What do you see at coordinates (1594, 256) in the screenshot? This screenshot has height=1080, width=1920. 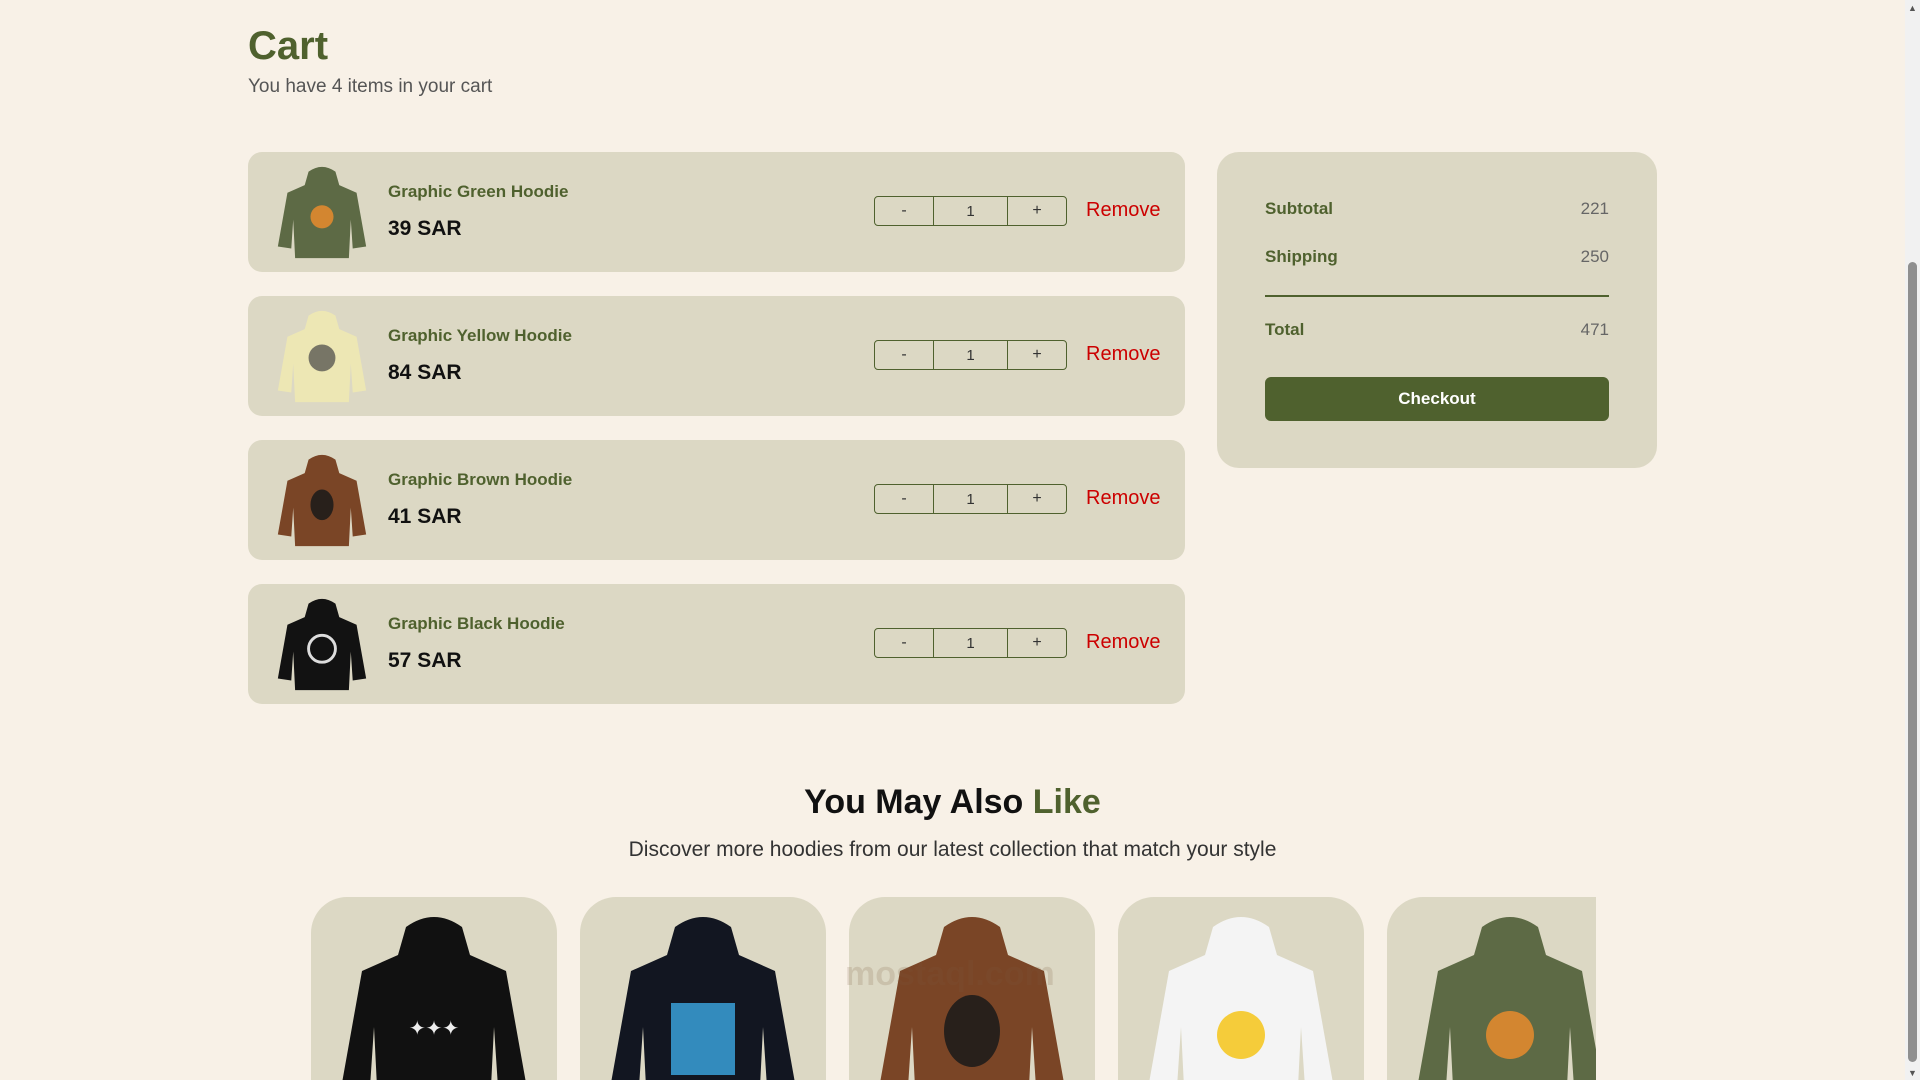 I see `shipping-value: 250` at bounding box center [1594, 256].